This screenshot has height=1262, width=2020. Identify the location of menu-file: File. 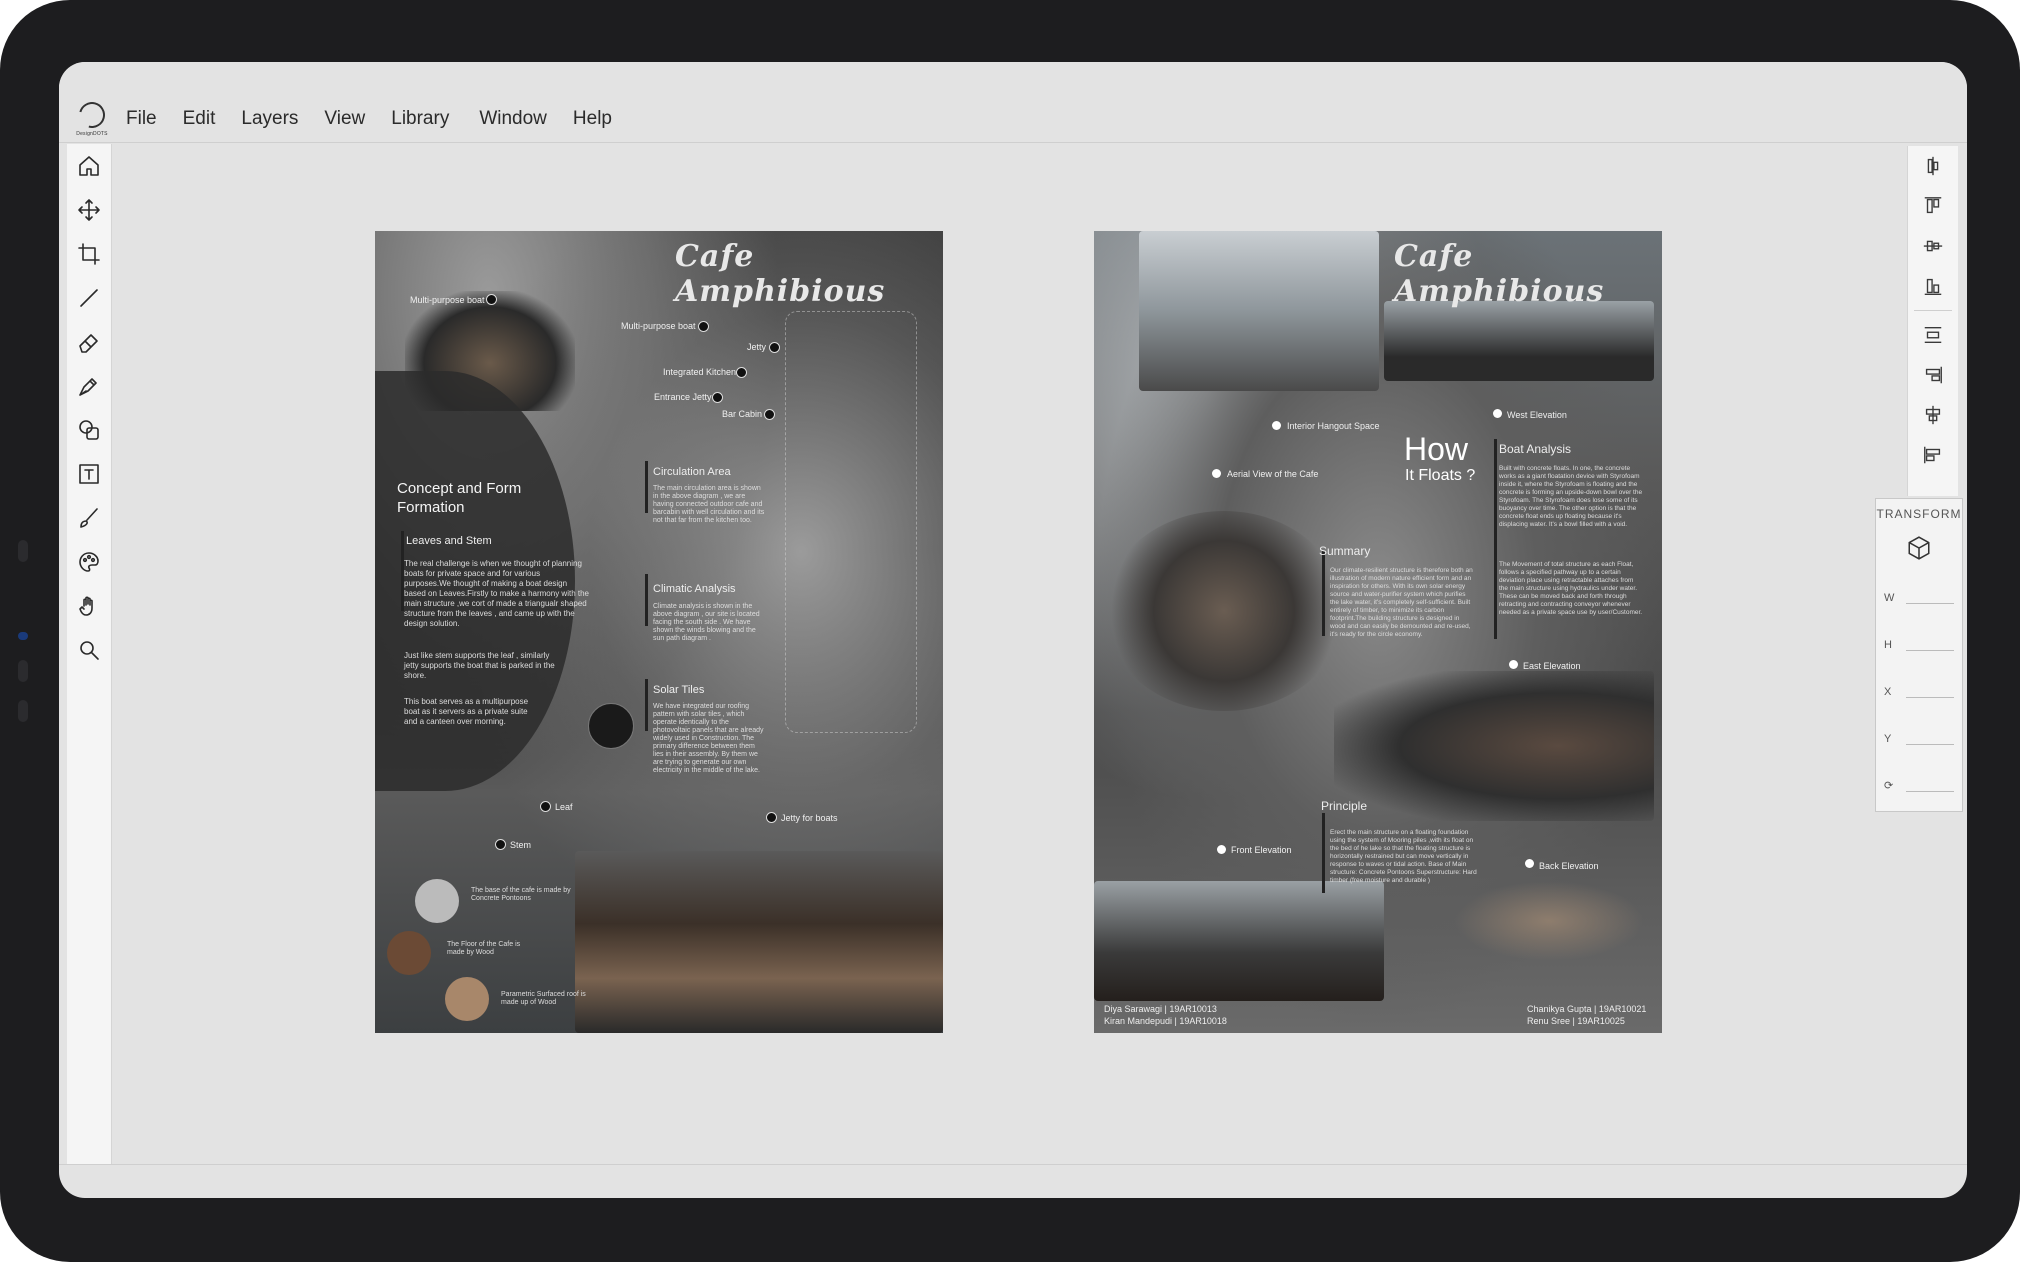
(141, 119).